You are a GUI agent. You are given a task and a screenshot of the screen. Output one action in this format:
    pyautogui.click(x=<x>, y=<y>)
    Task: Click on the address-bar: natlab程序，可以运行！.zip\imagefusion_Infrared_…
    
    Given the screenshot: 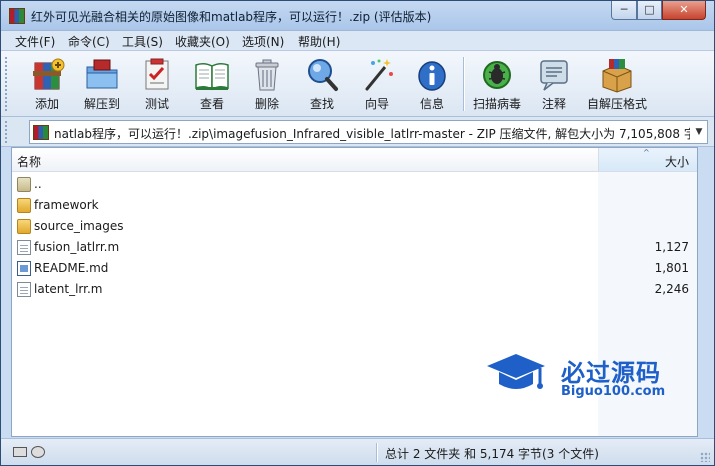 What is the action you would take?
    pyautogui.click(x=357, y=132)
    